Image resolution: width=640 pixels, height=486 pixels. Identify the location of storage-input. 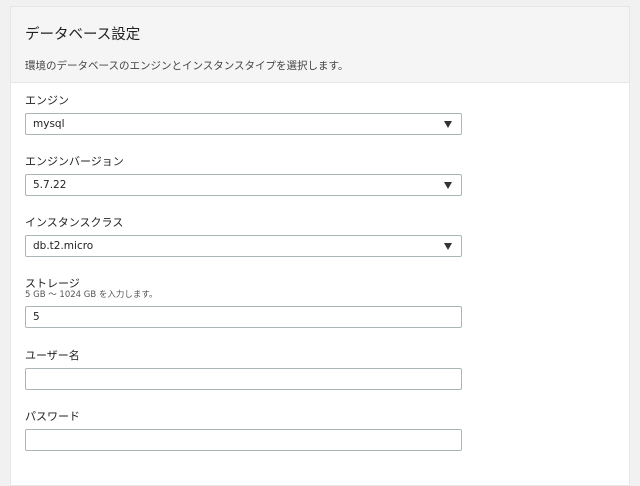
(243, 317).